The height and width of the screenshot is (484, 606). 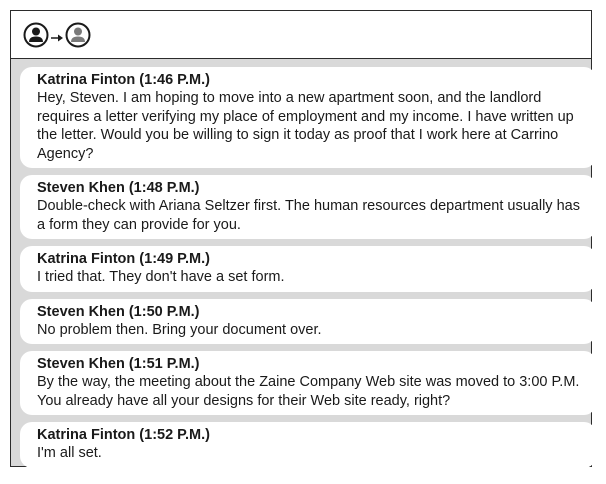 I want to click on message-header: Katrina Finton (1:49 P.M.), so click(x=123, y=259).